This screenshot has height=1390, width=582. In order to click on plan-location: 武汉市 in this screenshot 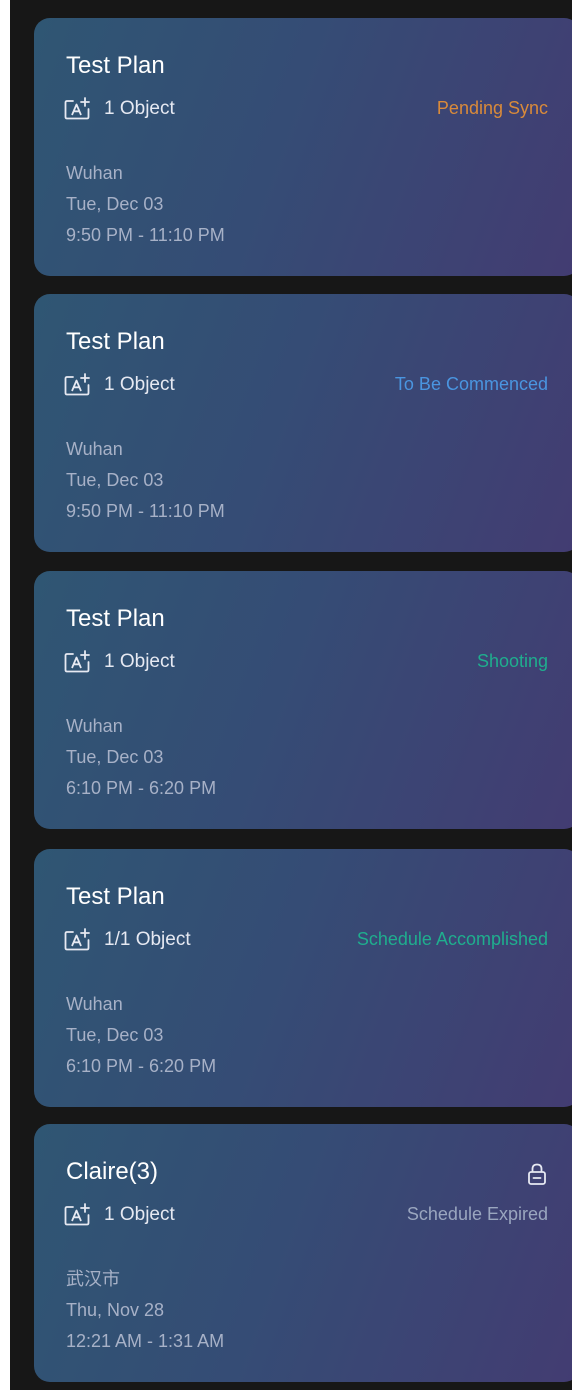, I will do `click(93, 1279)`.